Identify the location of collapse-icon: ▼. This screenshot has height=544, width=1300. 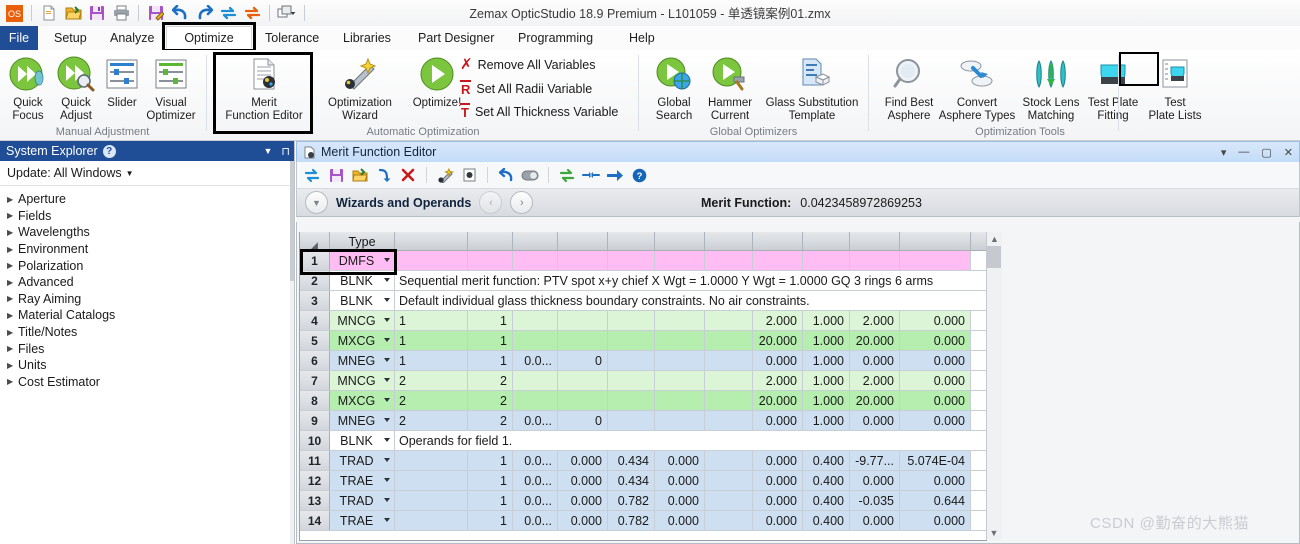
(267, 151).